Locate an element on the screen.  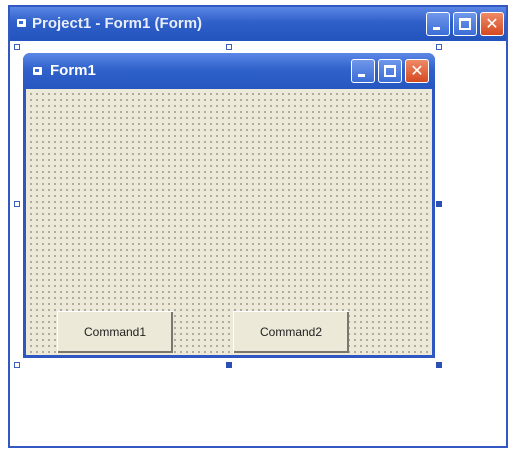
resize-handle-bottom-left is located at coordinates (17, 365).